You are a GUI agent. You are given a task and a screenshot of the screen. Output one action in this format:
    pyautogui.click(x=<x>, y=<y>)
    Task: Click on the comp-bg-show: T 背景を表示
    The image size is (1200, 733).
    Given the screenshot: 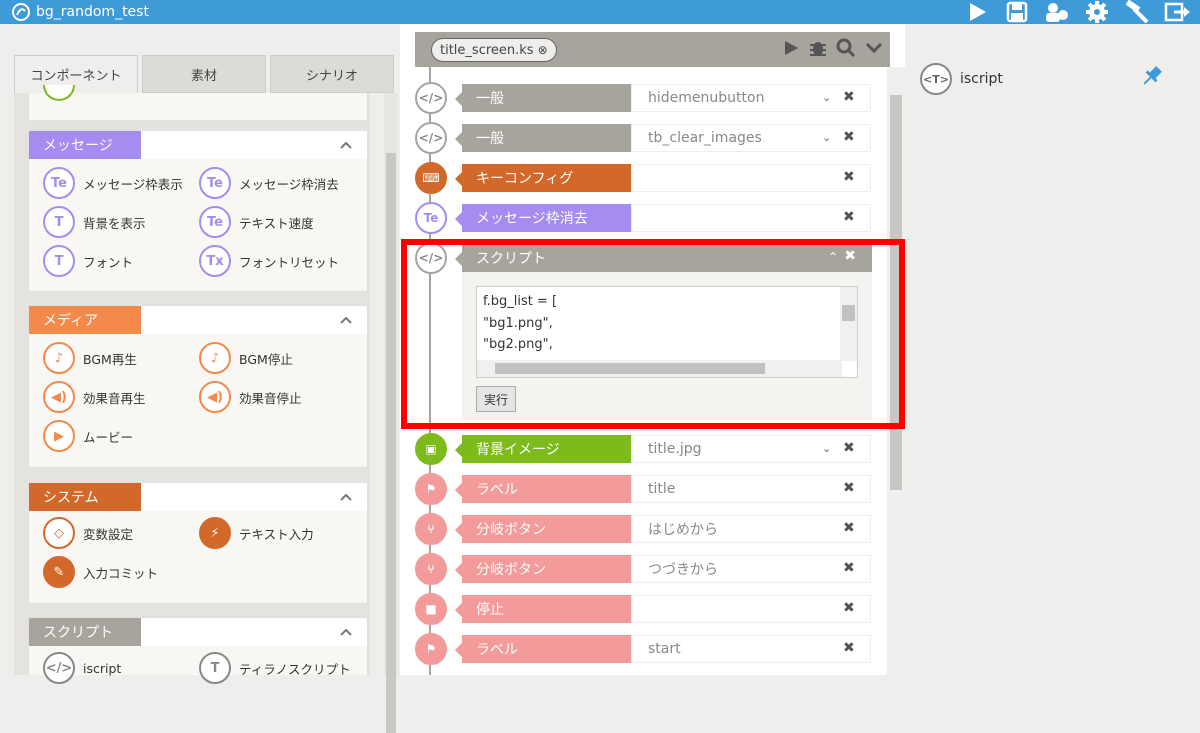 What is the action you would take?
    pyautogui.click(x=94, y=222)
    